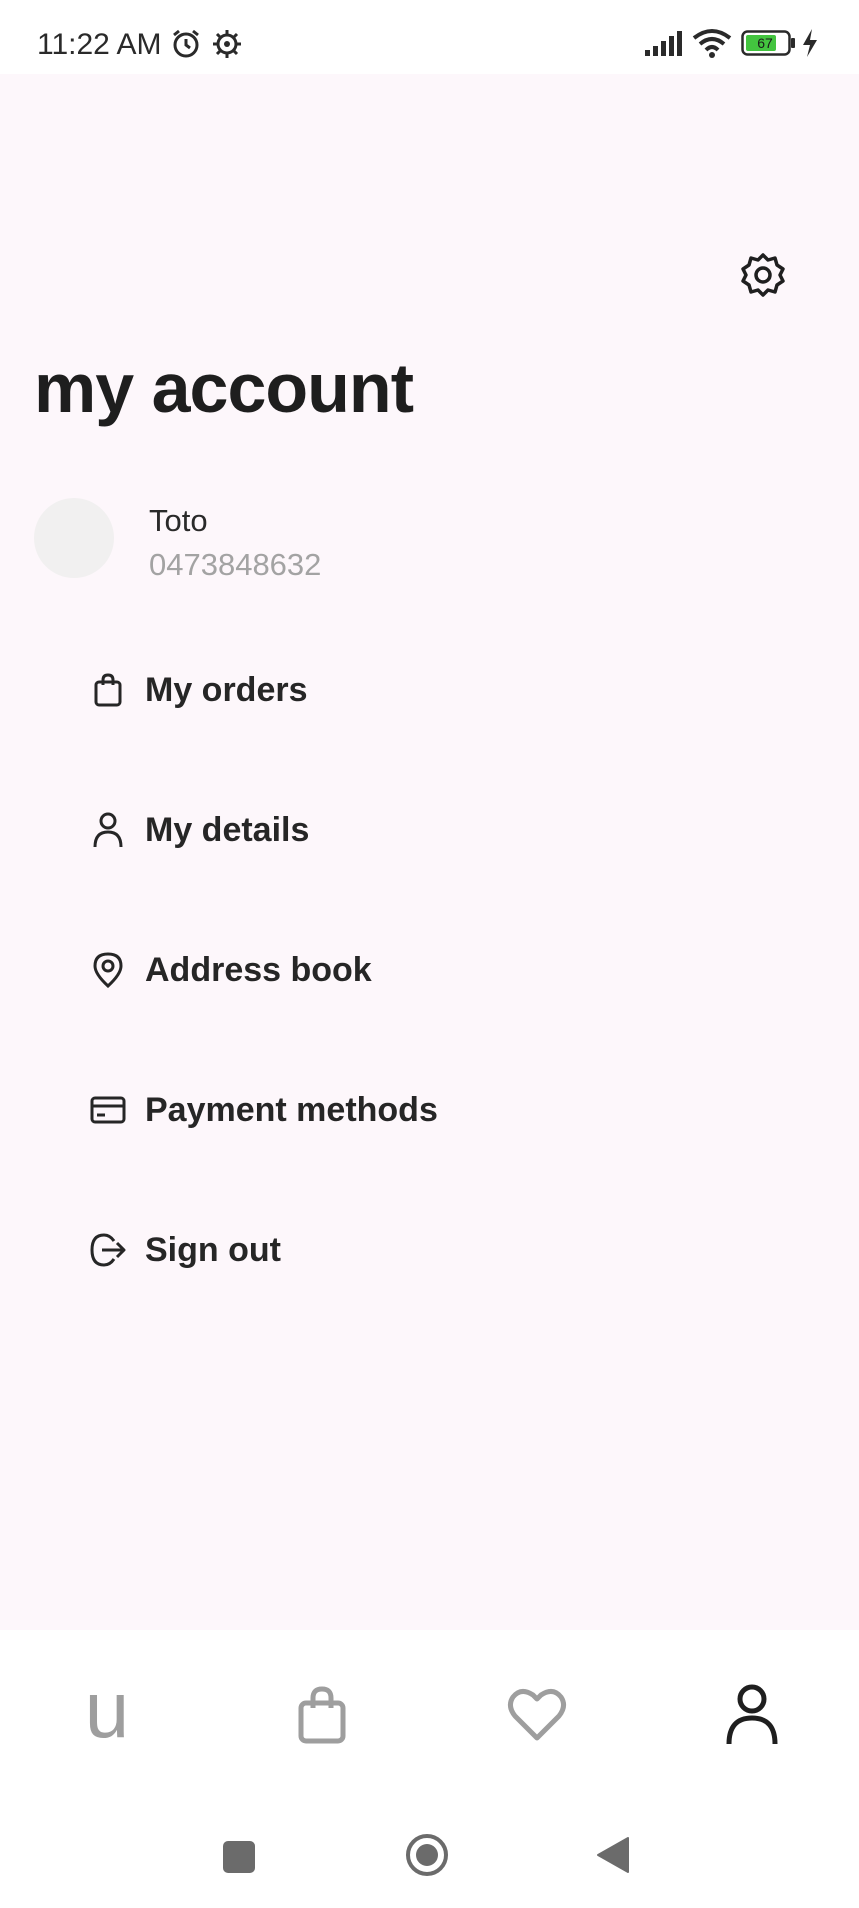 This screenshot has width=859, height=1908. Describe the element at coordinates (429, 37) in the screenshot. I see `status-bar: 11:22 AM 67` at that location.